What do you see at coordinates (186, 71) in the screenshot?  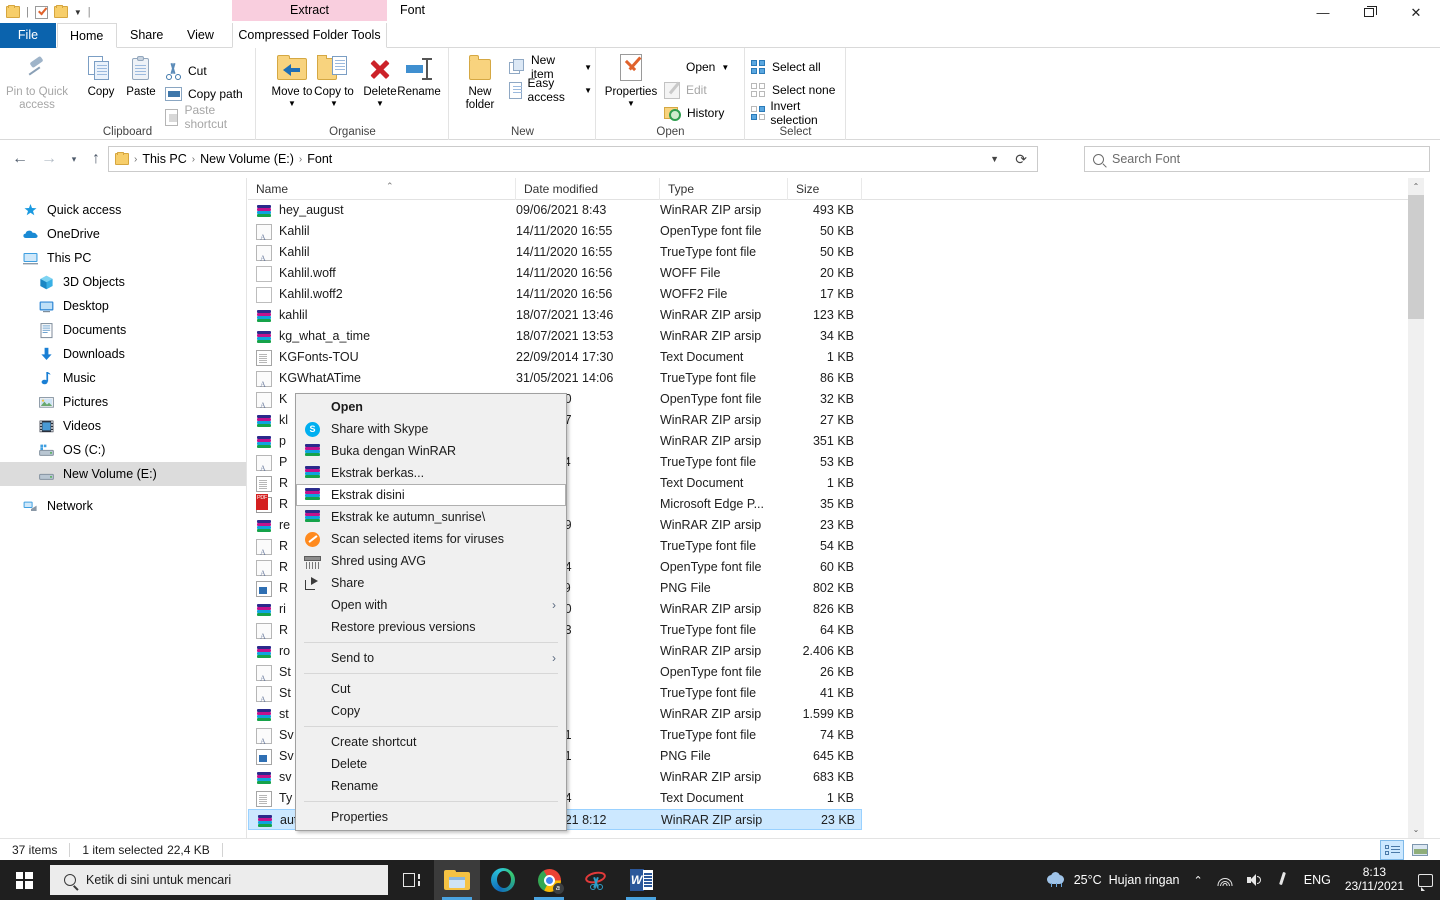 I see `cut-button: Cut` at bounding box center [186, 71].